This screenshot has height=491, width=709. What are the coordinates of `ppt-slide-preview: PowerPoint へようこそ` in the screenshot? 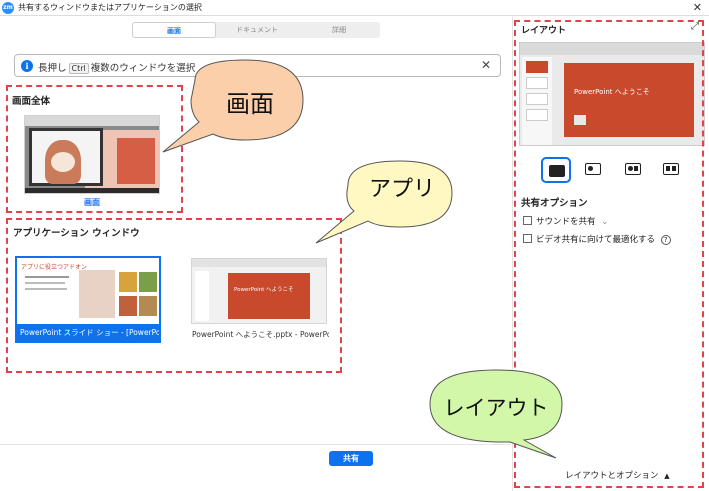 It's located at (269, 296).